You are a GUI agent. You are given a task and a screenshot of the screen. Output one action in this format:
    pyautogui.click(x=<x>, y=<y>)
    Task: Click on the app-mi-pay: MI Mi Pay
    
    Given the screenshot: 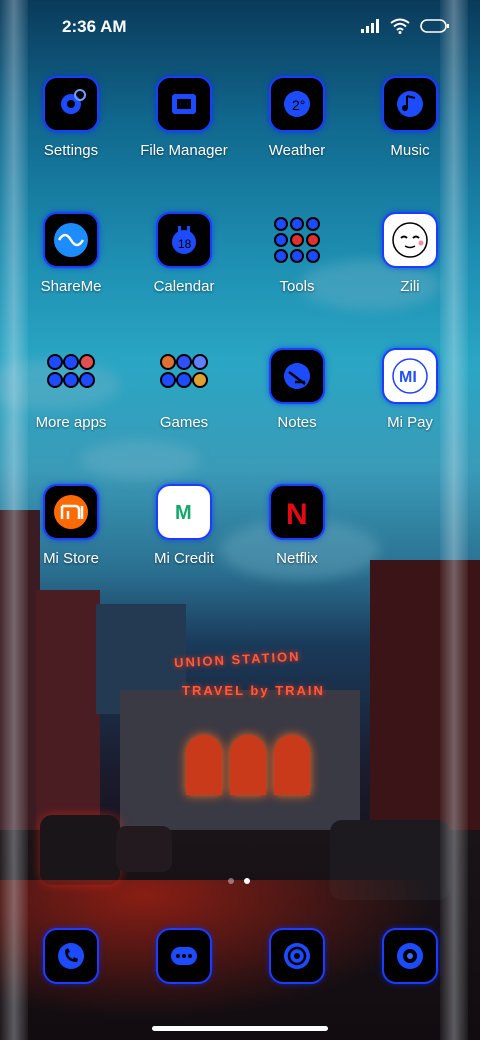 What is the action you would take?
    pyautogui.click(x=410, y=390)
    